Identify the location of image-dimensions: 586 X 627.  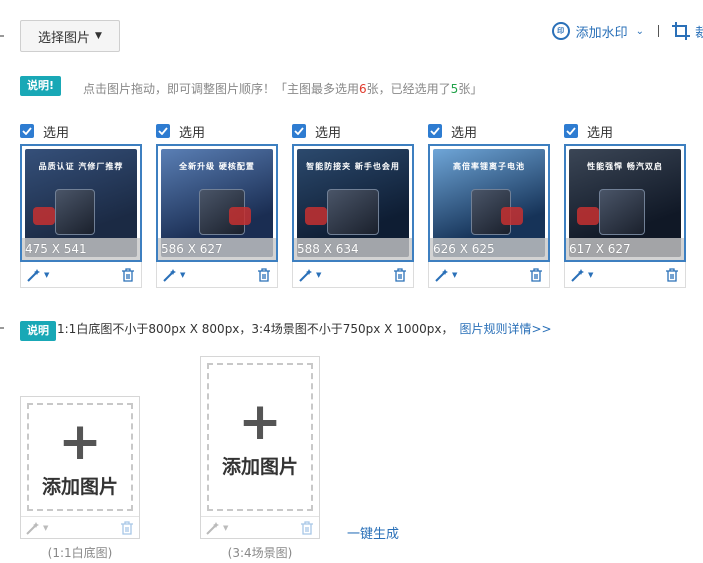
(217, 249).